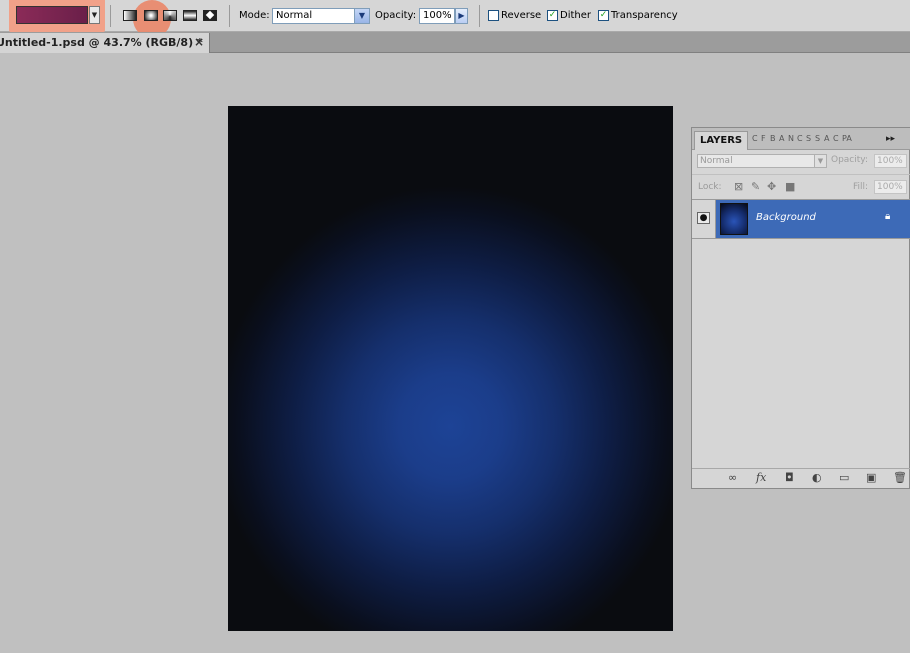  I want to click on layer-opacity-input: 100%, so click(890, 161).